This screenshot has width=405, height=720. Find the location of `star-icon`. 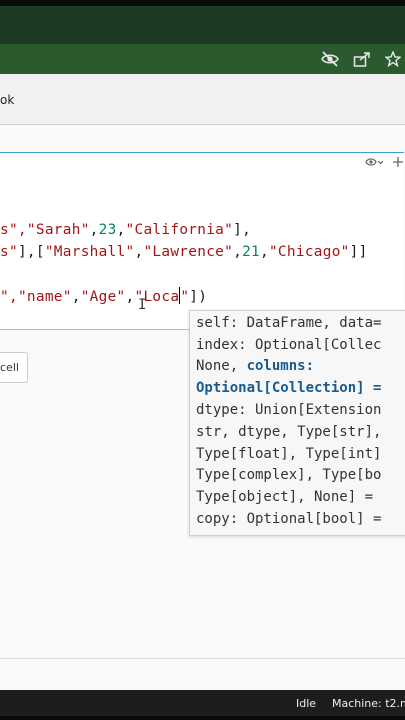

star-icon is located at coordinates (393, 59).